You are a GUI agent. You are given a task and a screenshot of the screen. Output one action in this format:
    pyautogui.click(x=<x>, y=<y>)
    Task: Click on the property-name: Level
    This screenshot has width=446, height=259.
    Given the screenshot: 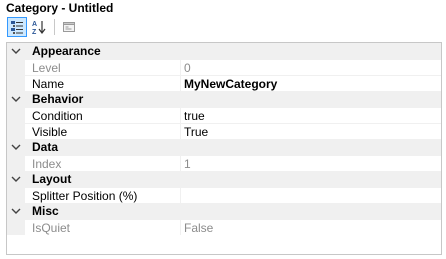 What is the action you would take?
    pyautogui.click(x=105, y=68)
    